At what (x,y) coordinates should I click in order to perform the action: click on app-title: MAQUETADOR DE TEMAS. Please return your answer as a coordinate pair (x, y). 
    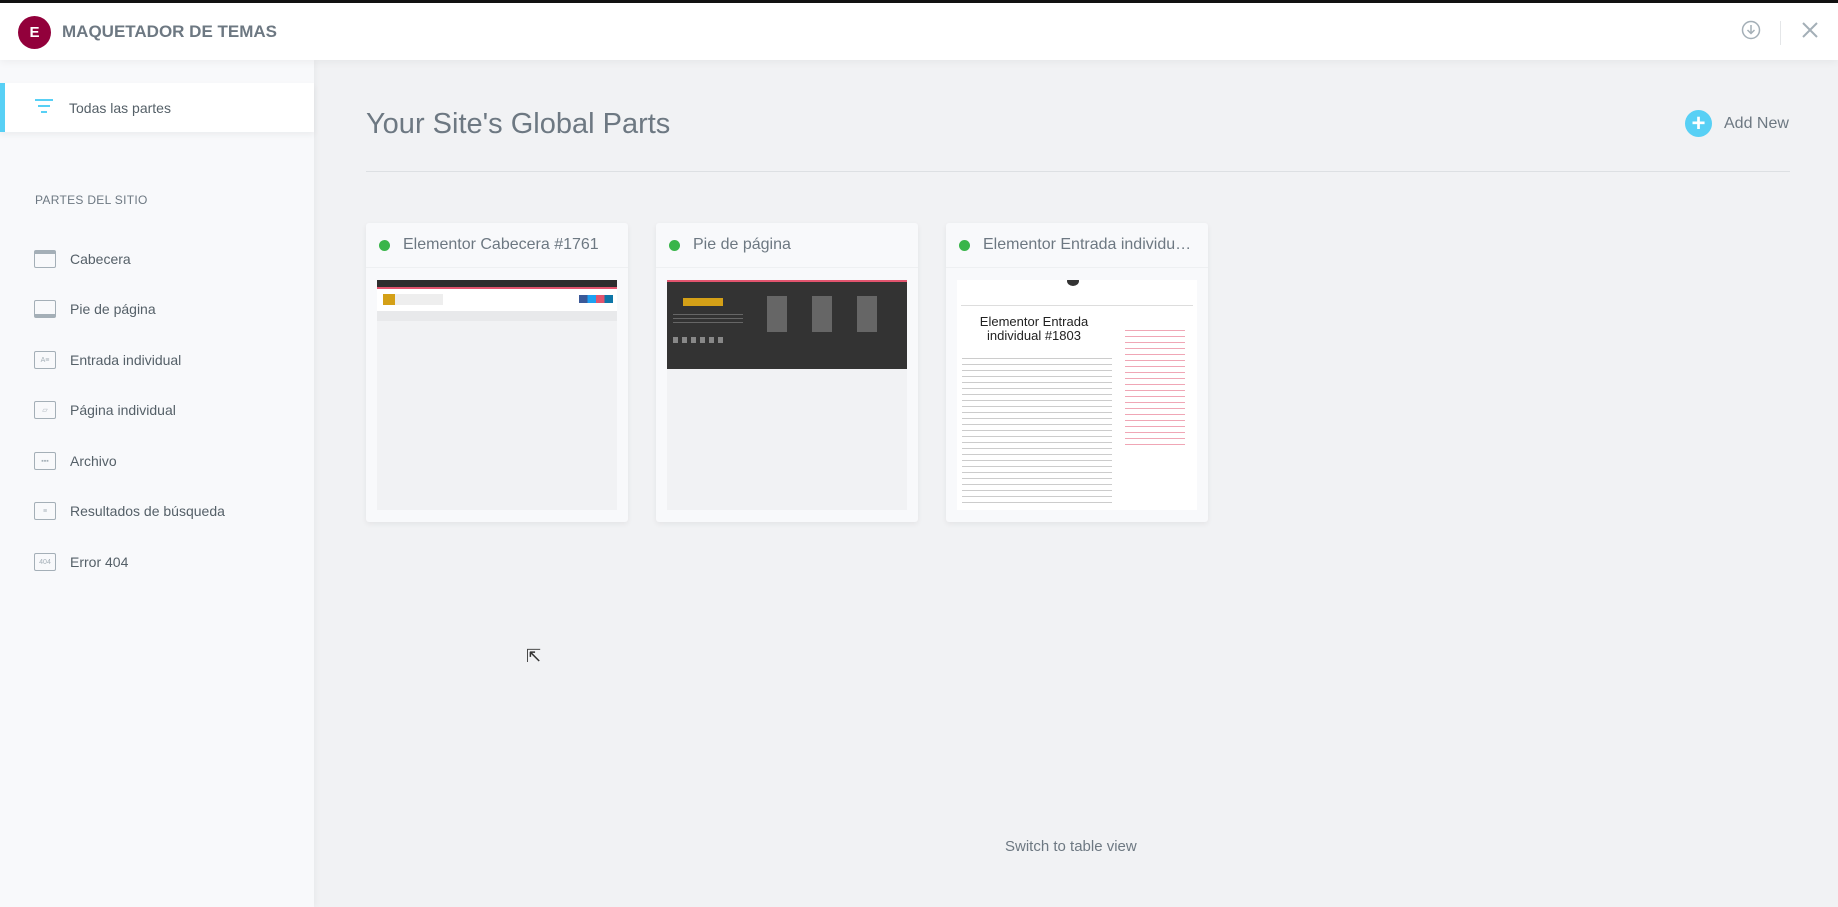
    Looking at the image, I should click on (170, 31).